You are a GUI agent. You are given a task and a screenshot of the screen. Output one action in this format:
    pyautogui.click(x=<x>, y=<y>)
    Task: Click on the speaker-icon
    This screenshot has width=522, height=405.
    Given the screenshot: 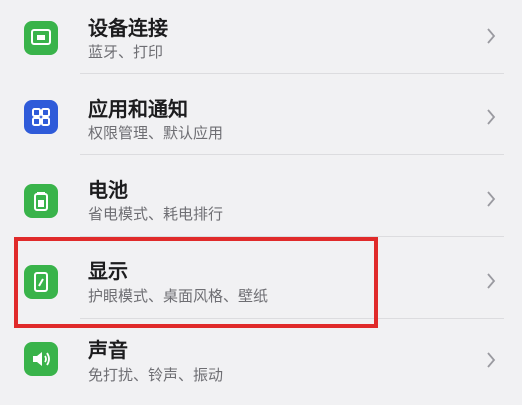 What is the action you would take?
    pyautogui.click(x=41, y=359)
    